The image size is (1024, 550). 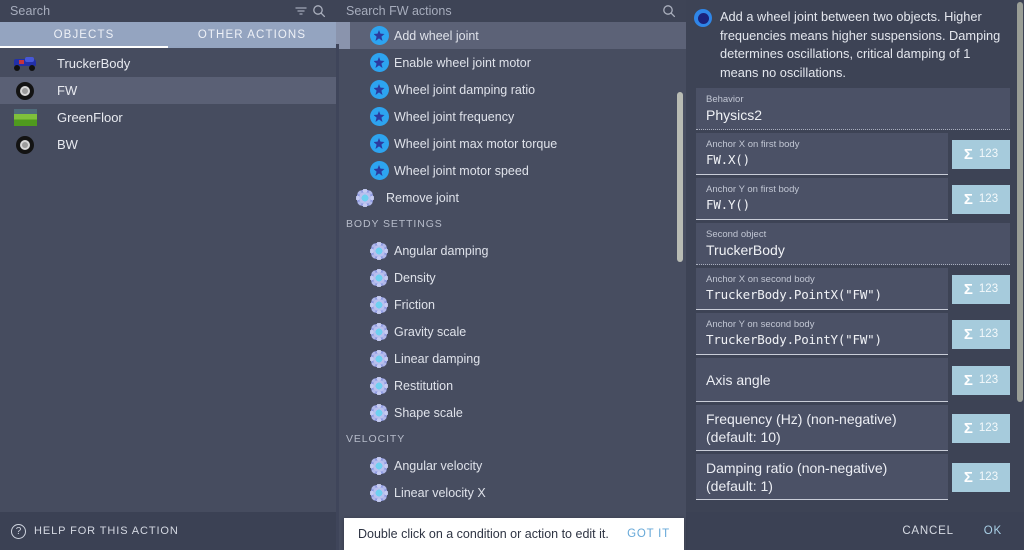 I want to click on help-for-this-action-button: ? HELP FOR THIS ACTION, so click(x=168, y=531).